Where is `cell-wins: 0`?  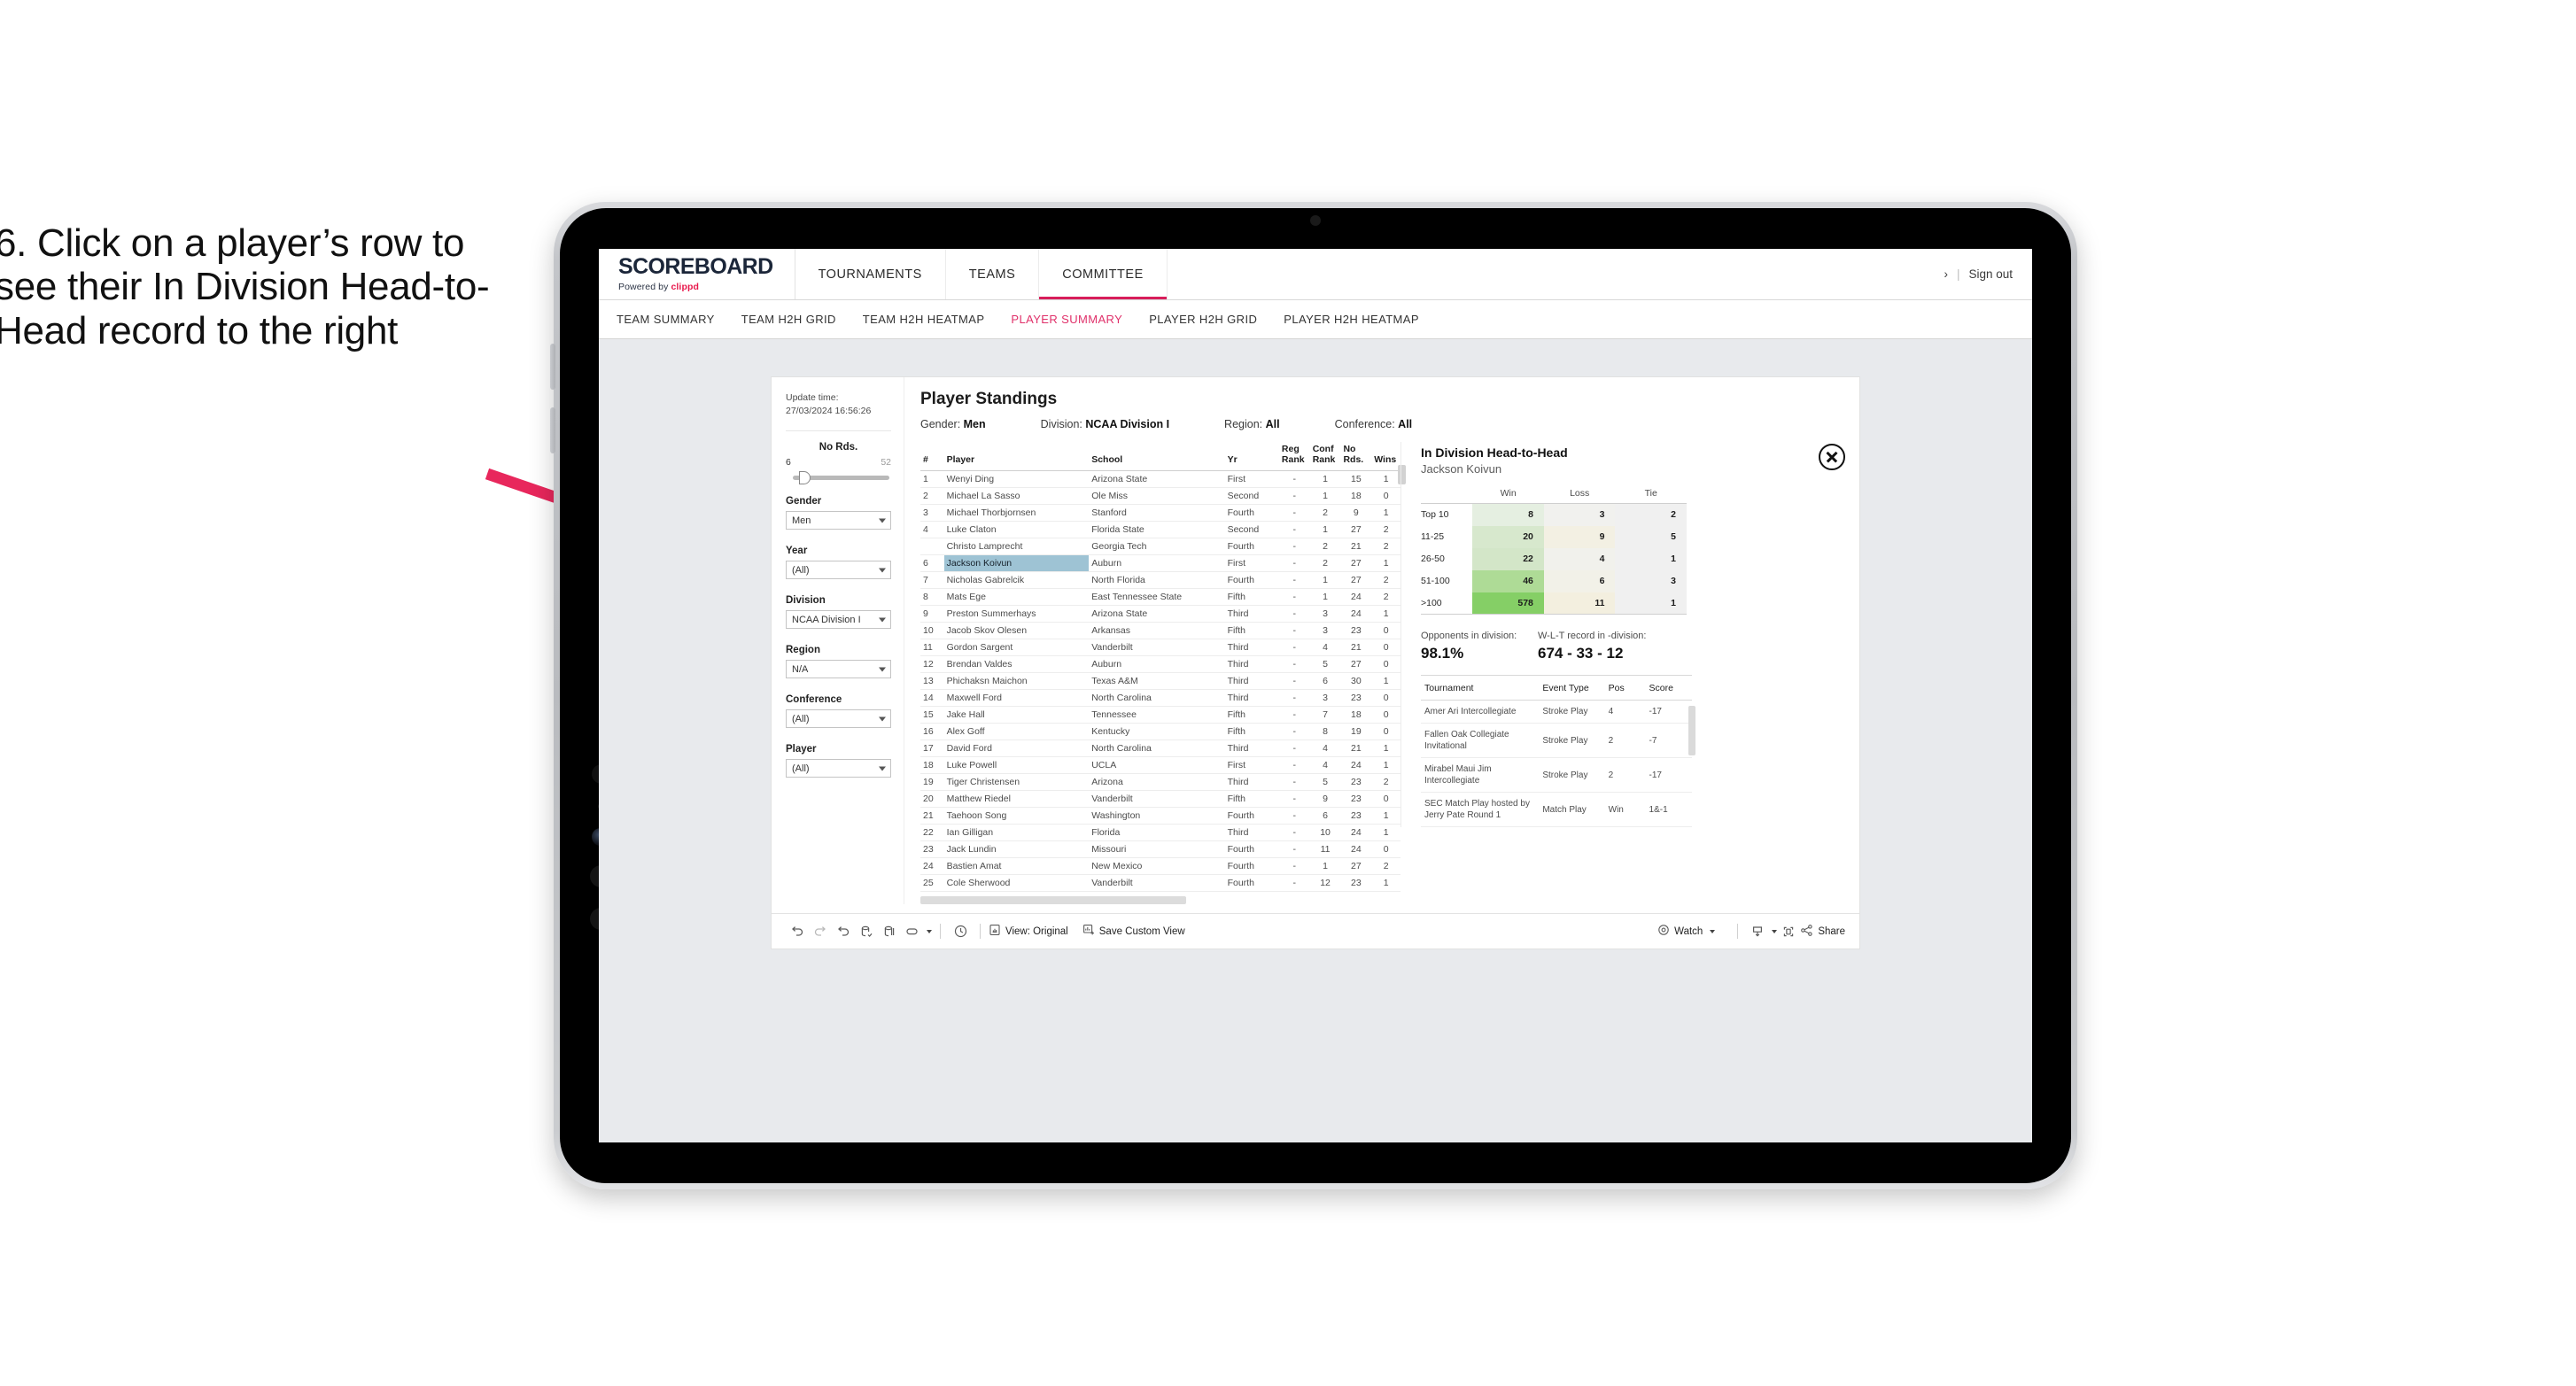
cell-wins: 0 is located at coordinates (1386, 799).